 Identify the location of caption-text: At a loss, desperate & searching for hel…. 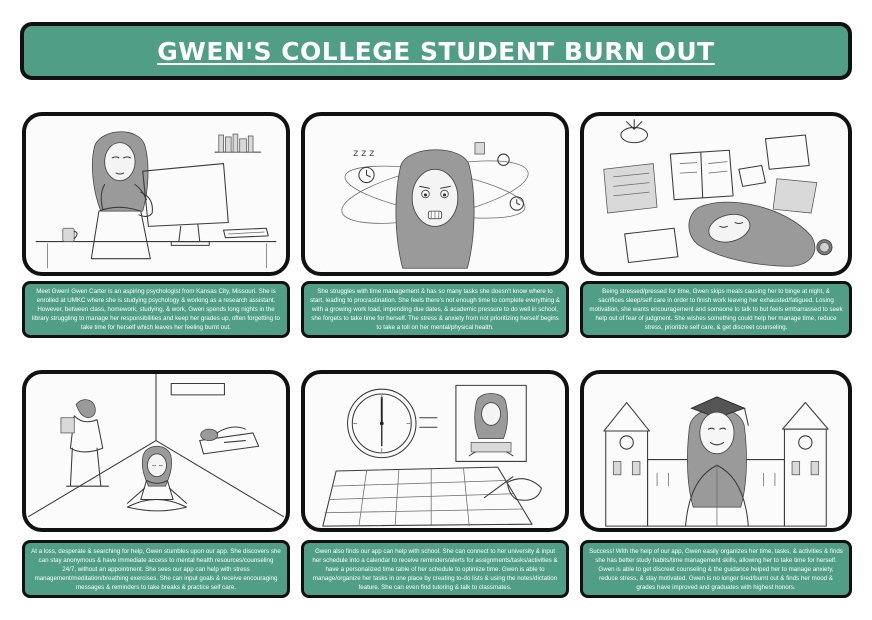
(156, 569).